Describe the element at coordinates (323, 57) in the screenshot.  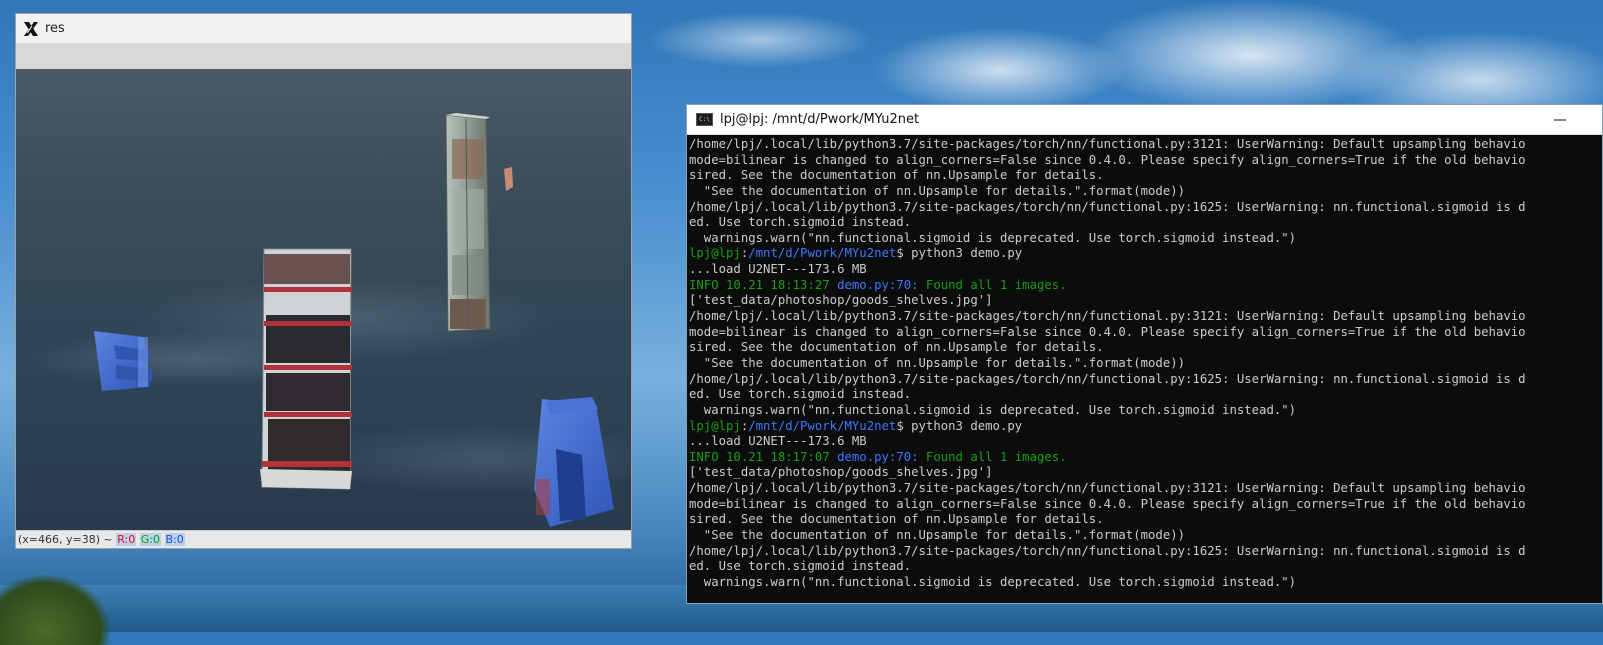
I see `res-toolbar` at that location.